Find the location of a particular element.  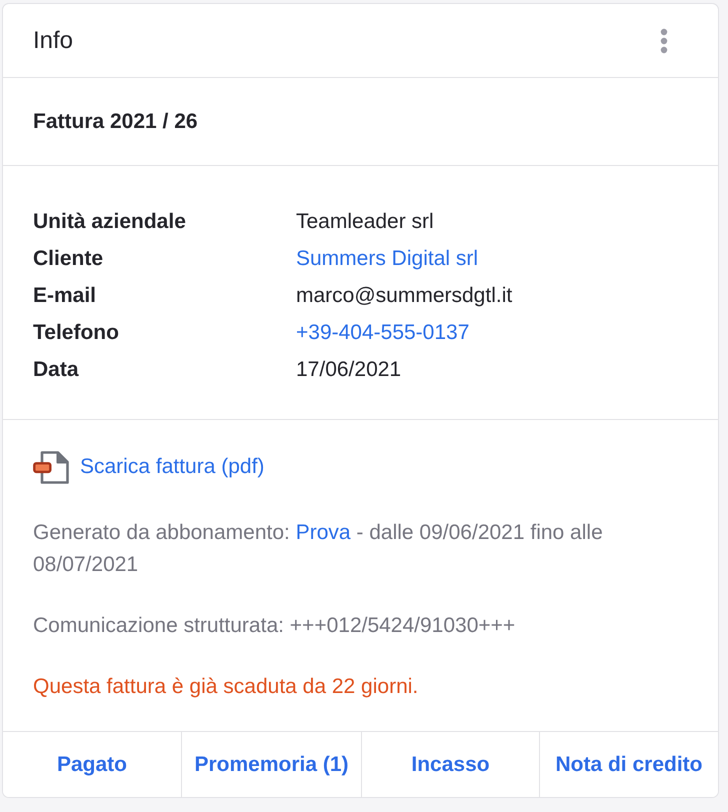

detail-value: marco@summersdgtl.it is located at coordinates (404, 296).